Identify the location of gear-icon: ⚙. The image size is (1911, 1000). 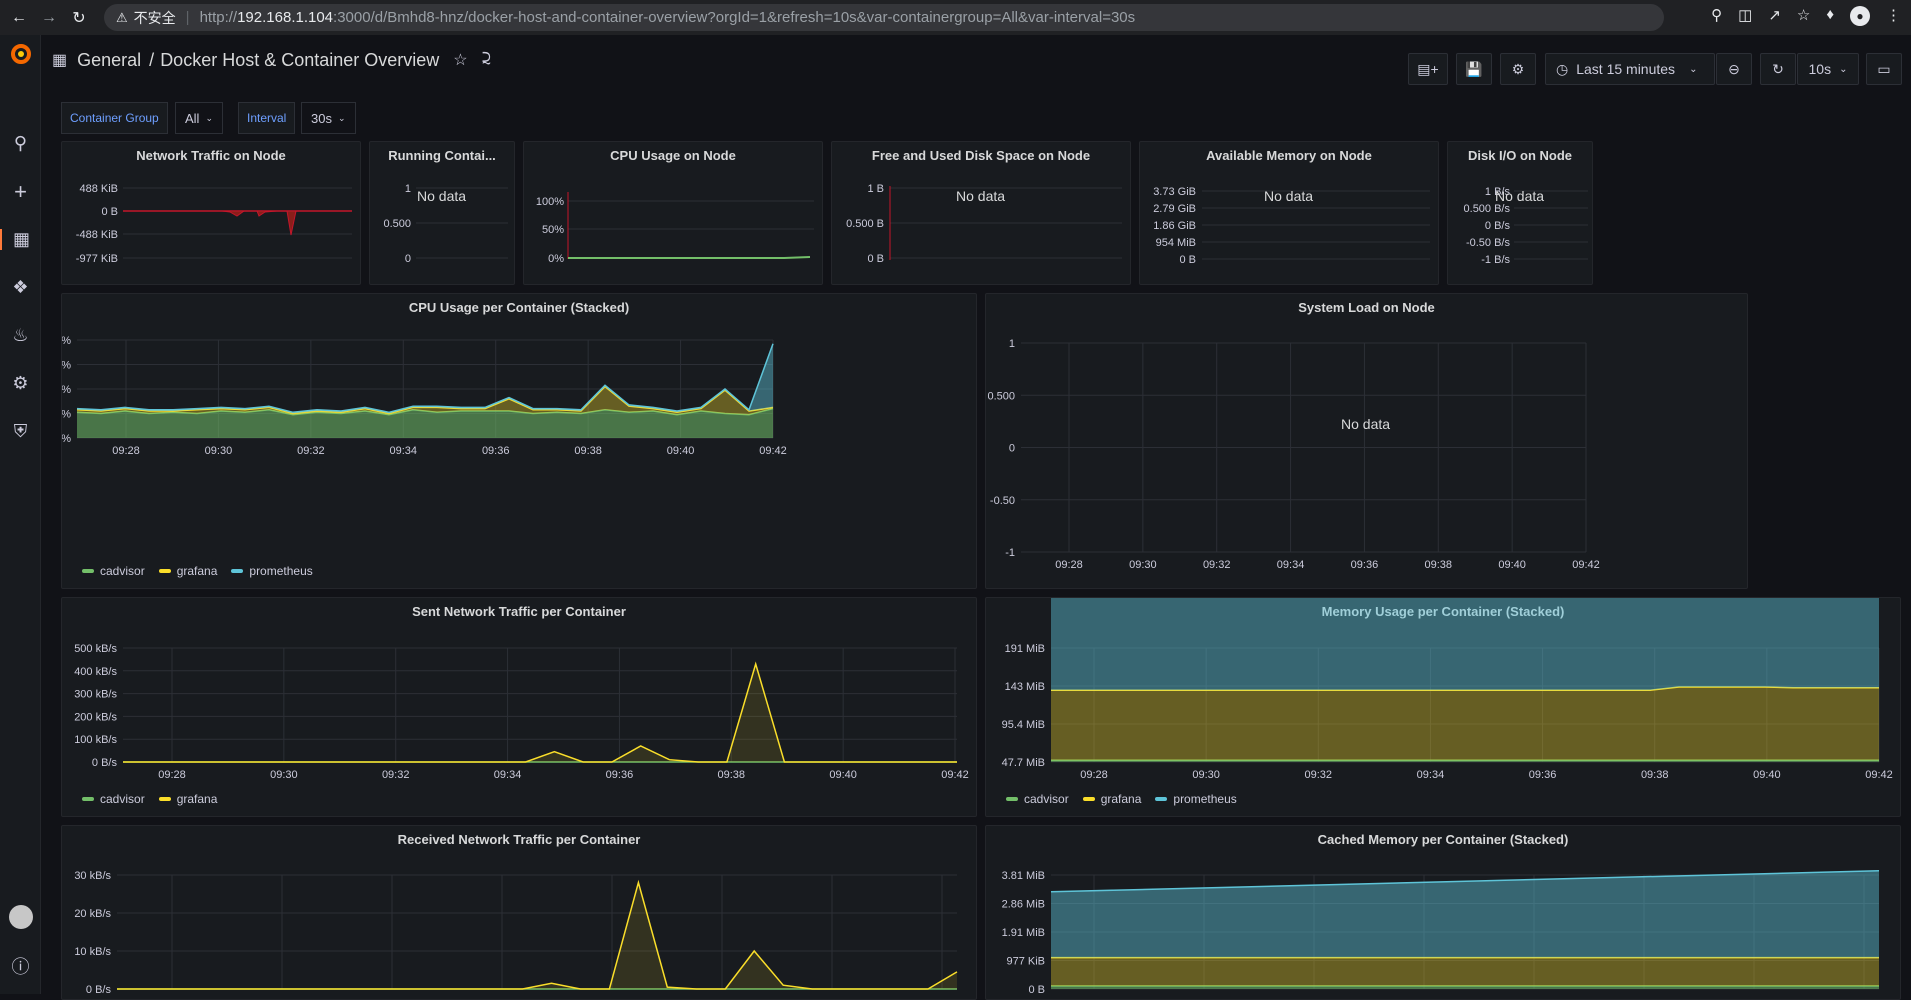
(20, 383).